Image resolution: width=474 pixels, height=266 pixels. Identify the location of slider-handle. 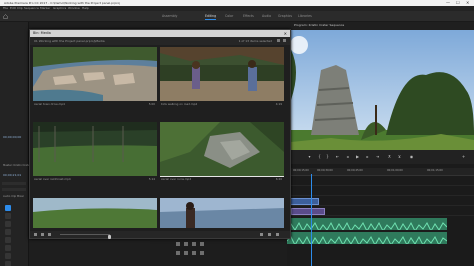
(109, 237).